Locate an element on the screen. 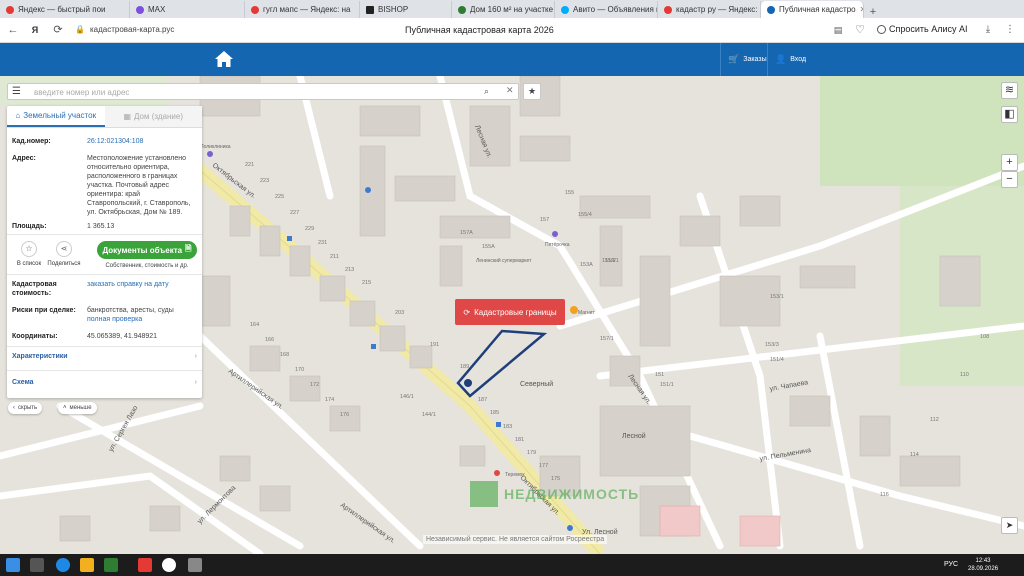 The width and height of the screenshot is (1024, 576). coordinates-label: Координаты: is located at coordinates (35, 336).